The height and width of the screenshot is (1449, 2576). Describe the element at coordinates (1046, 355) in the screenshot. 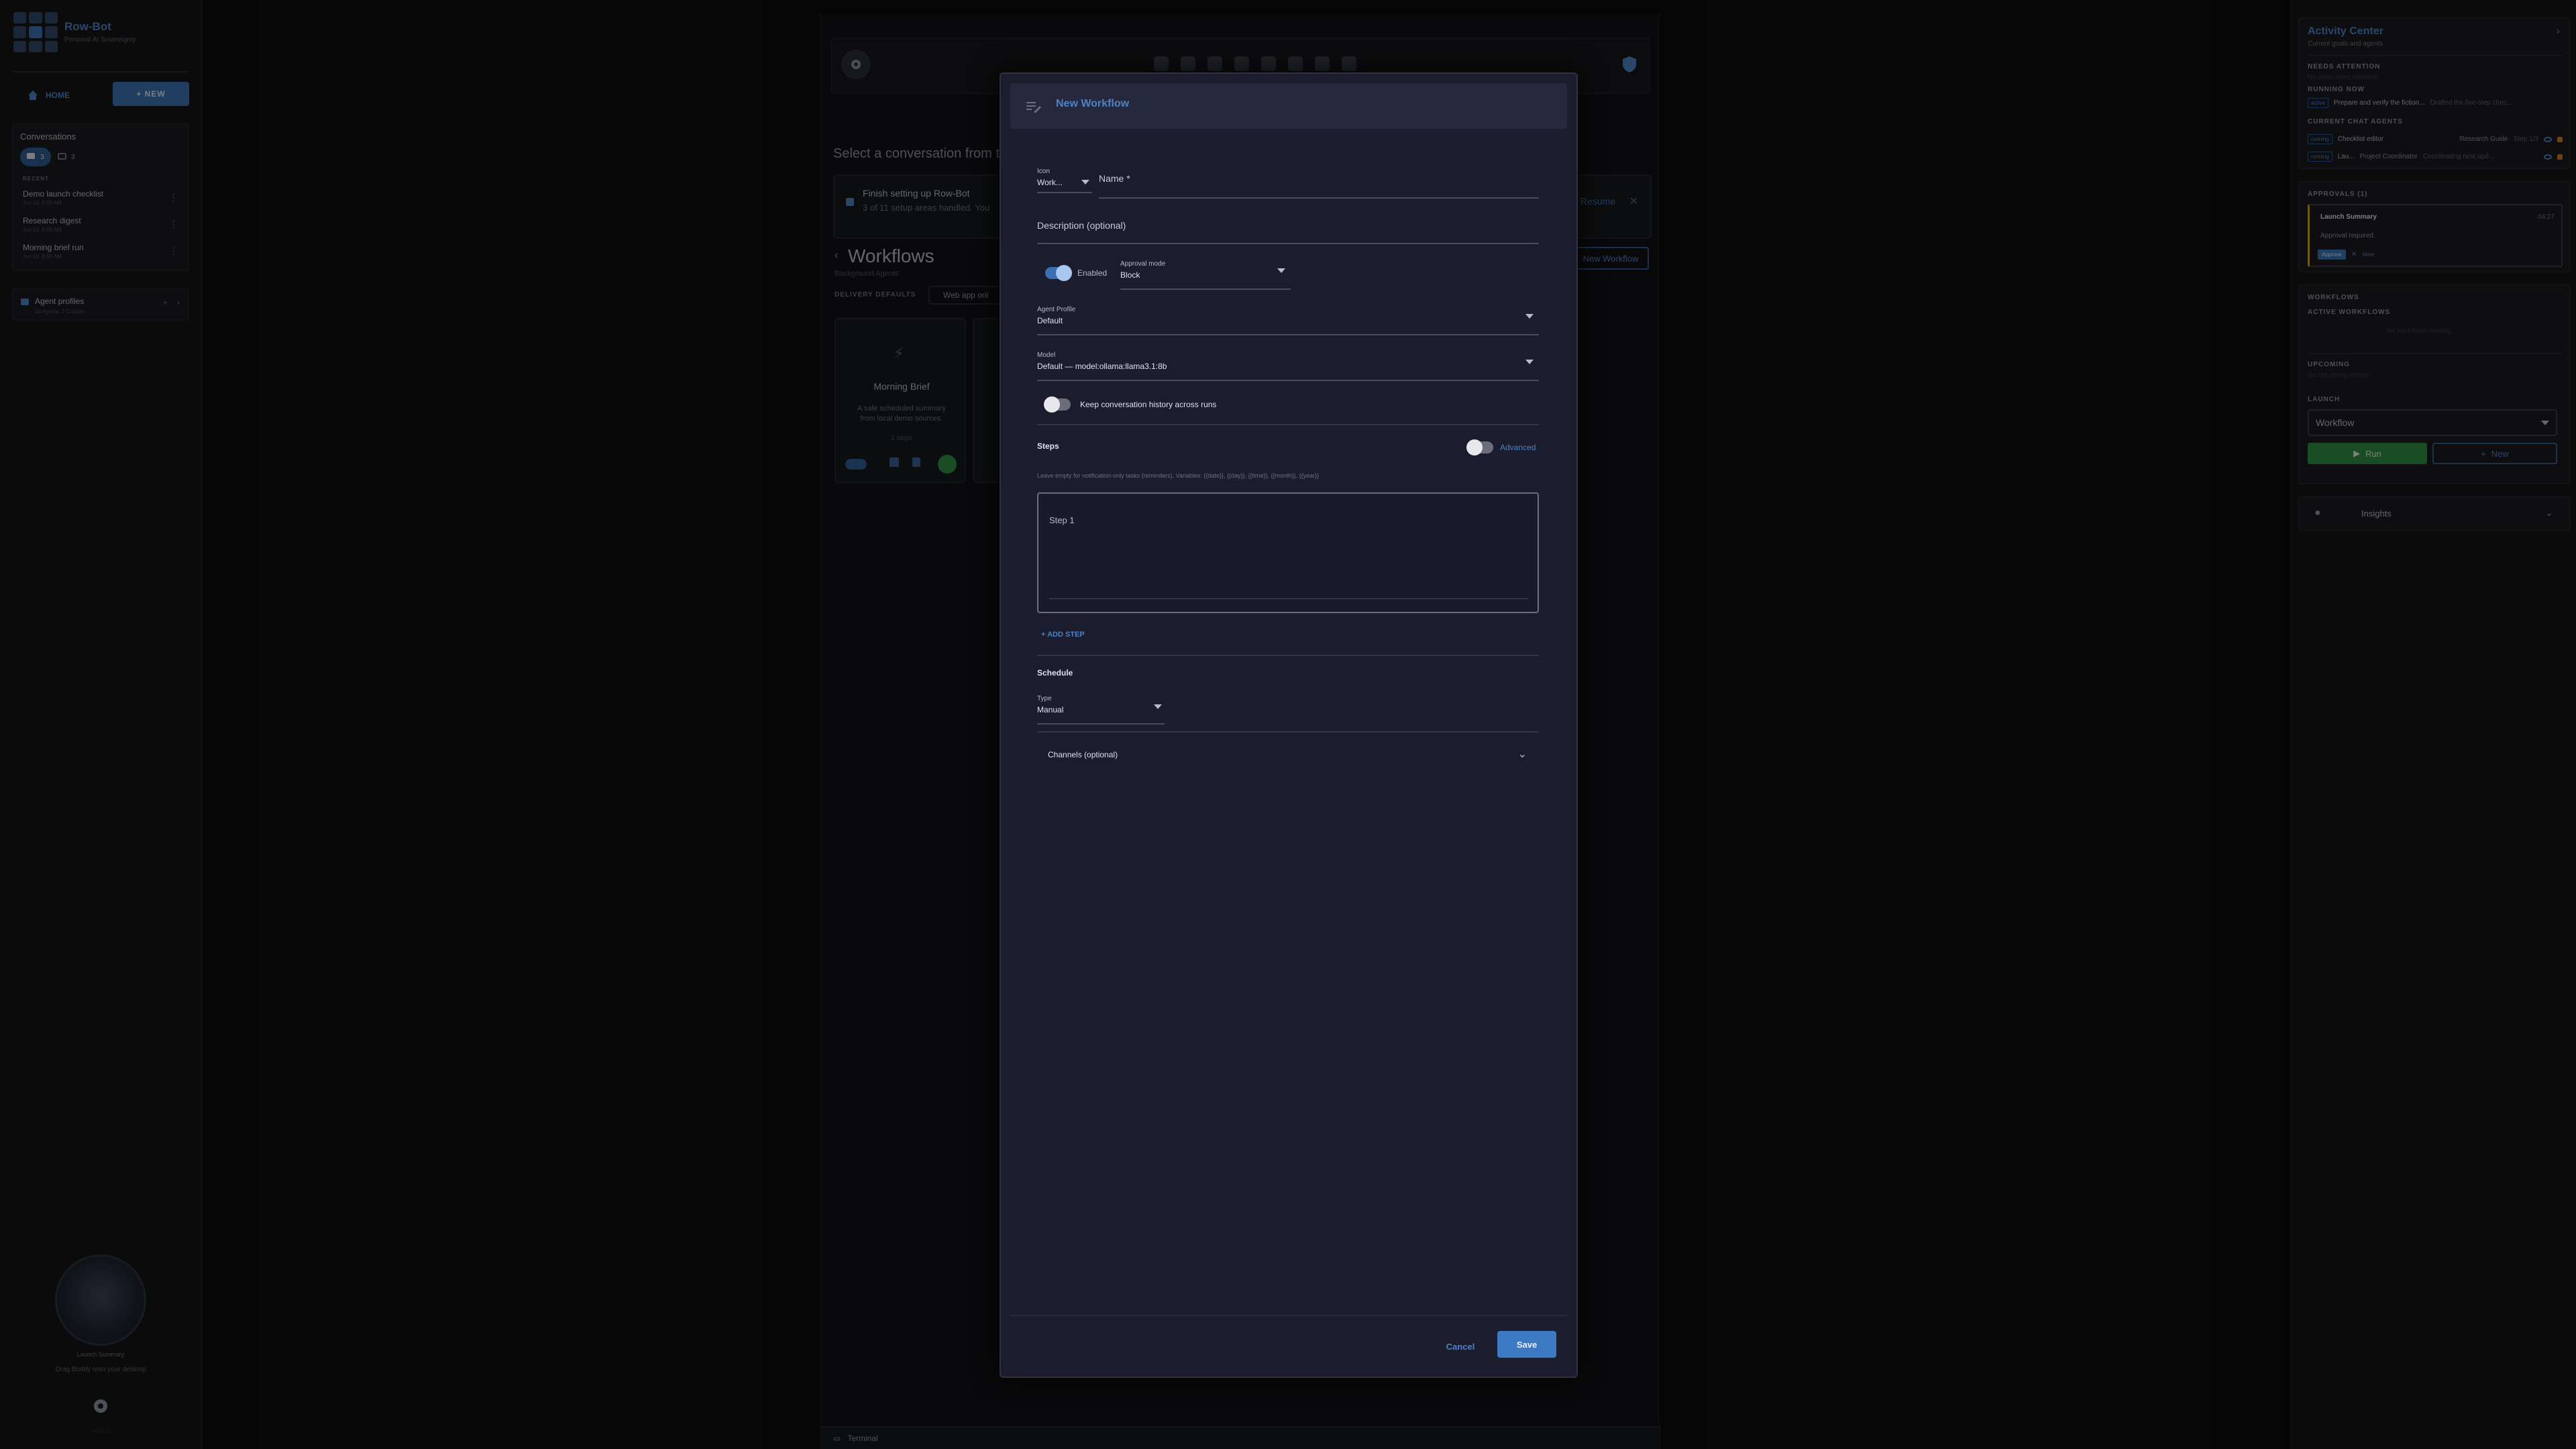

I see `model-label: Model` at that location.